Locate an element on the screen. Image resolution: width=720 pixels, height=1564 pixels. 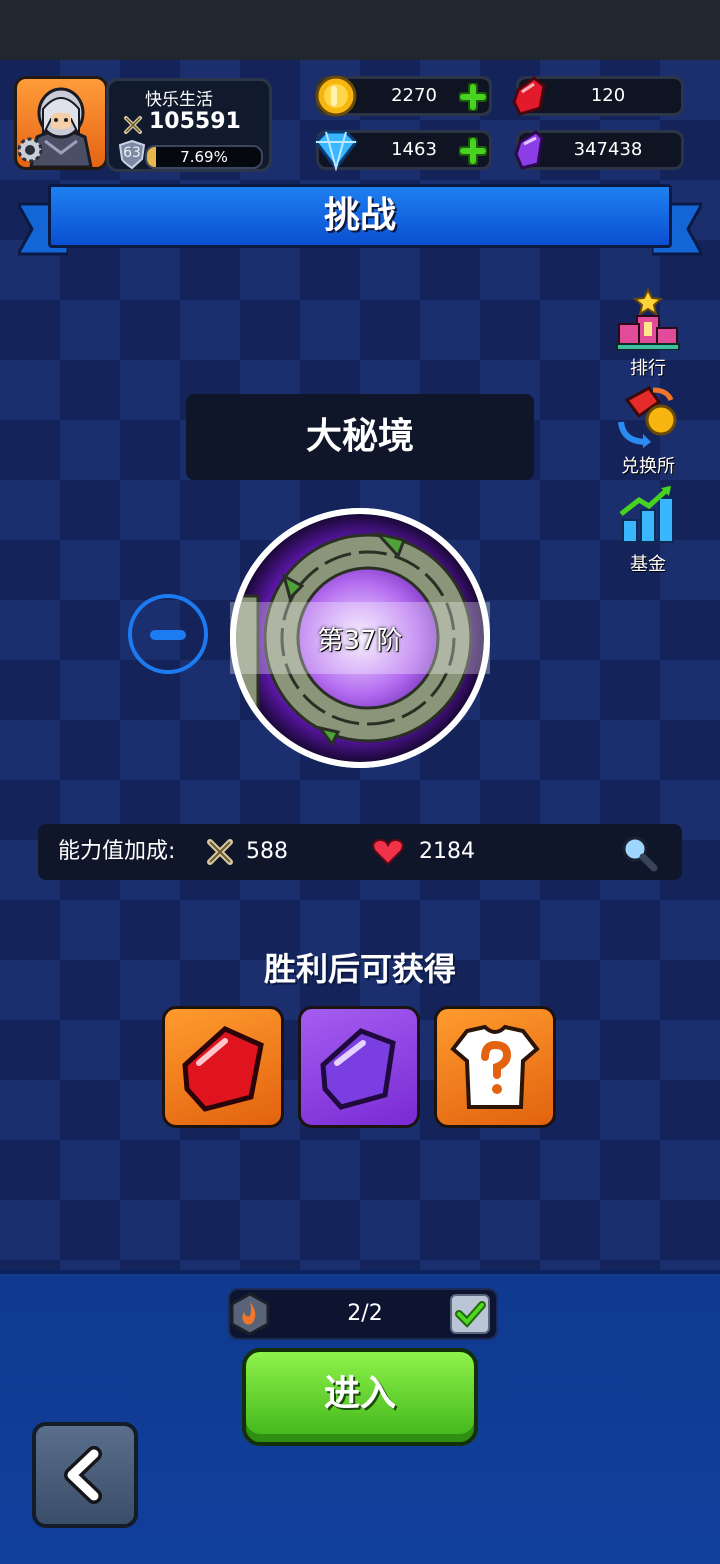
stage-level-label: 第37阶 is located at coordinates (360, 641).